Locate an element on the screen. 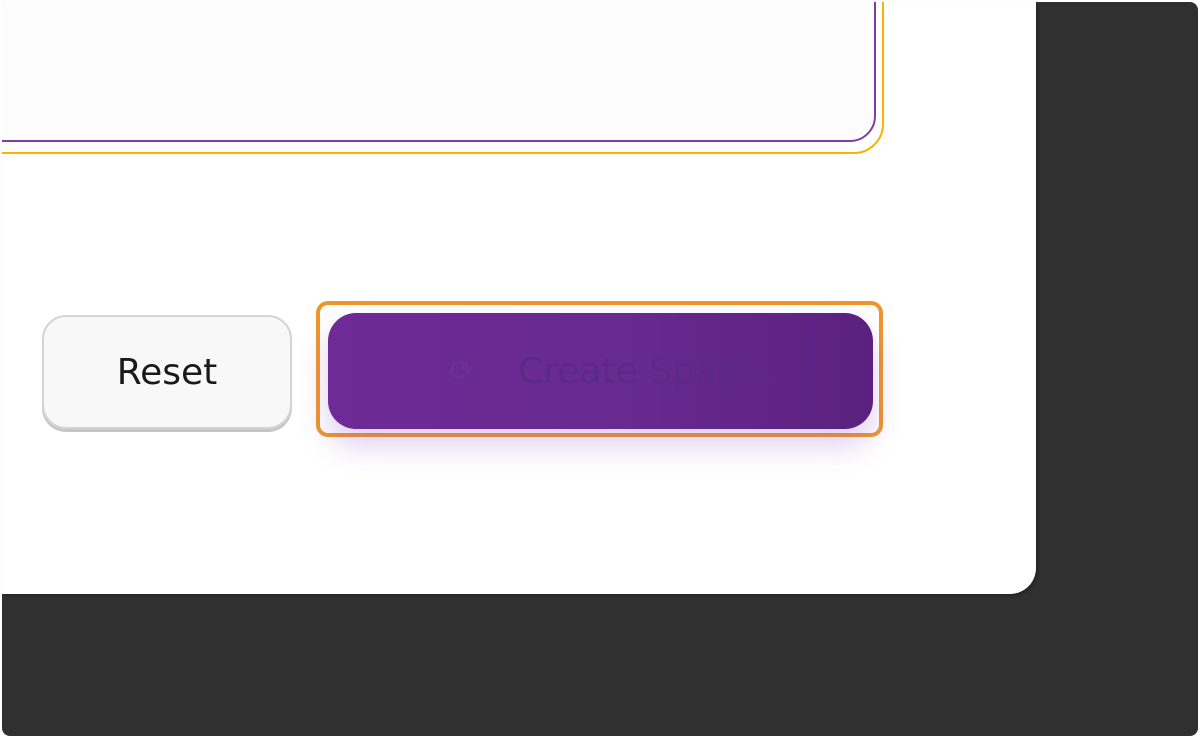 Image resolution: width=1200 pixels, height=738 pixels. reset-button: Reset is located at coordinates (167, 372).